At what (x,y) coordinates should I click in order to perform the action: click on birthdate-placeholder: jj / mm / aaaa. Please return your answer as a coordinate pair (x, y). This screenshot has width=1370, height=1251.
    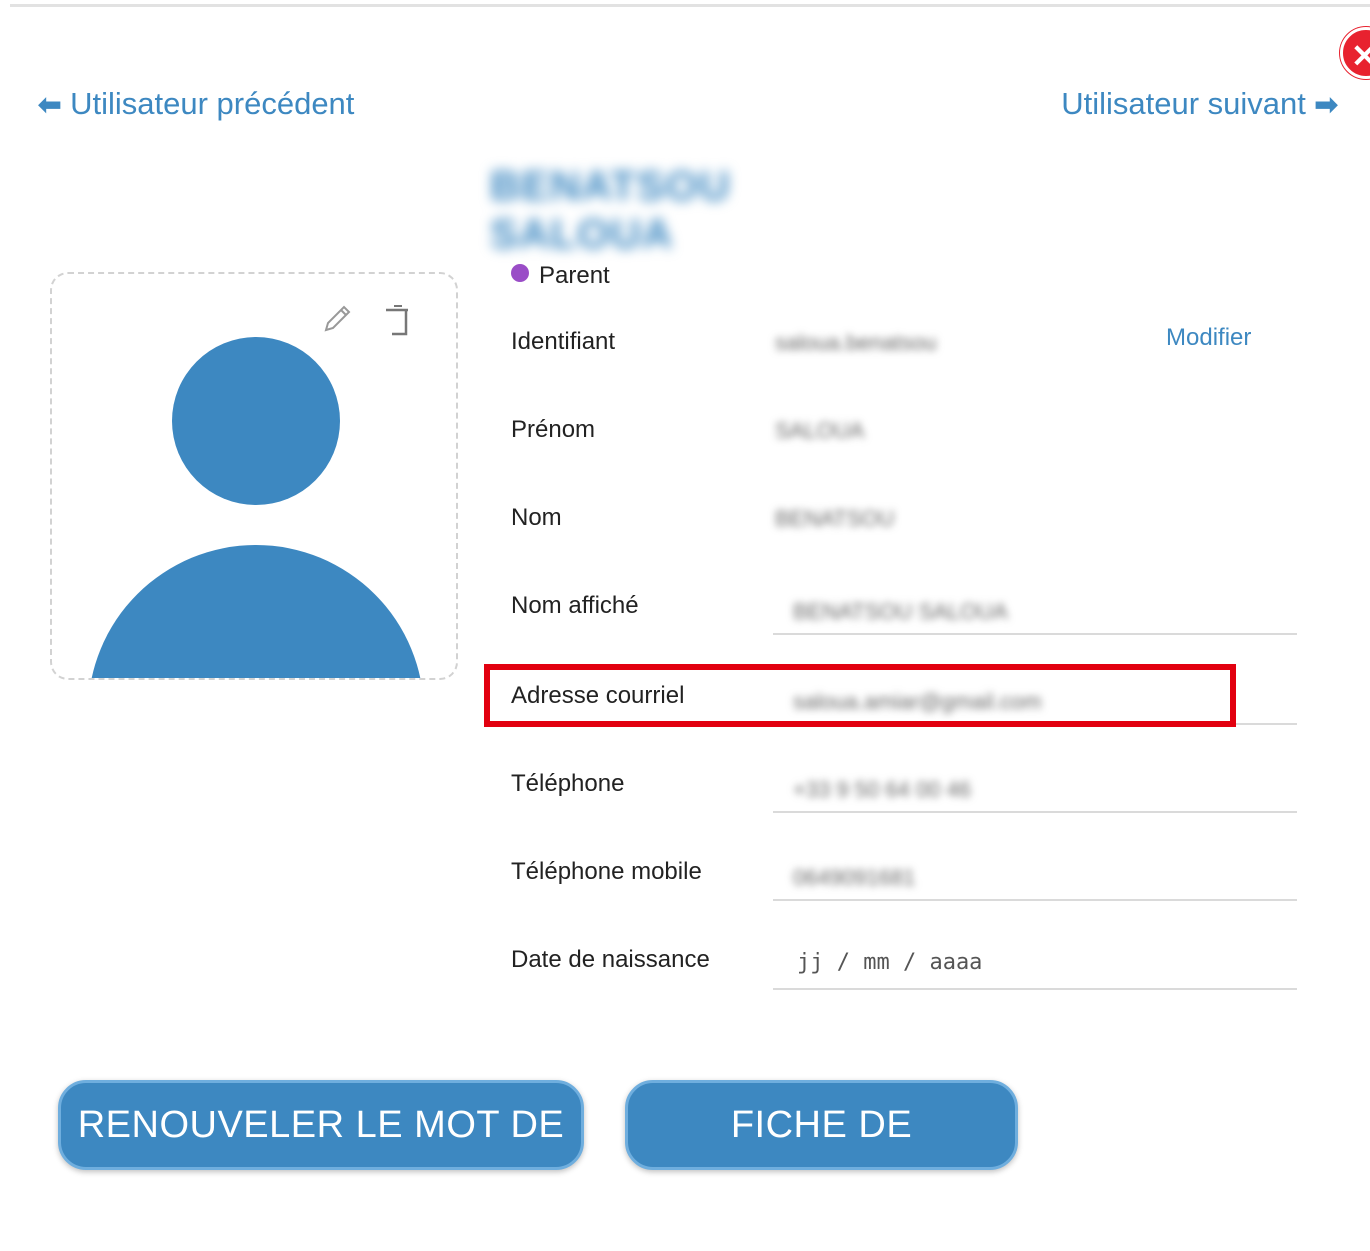
    Looking at the image, I should click on (890, 962).